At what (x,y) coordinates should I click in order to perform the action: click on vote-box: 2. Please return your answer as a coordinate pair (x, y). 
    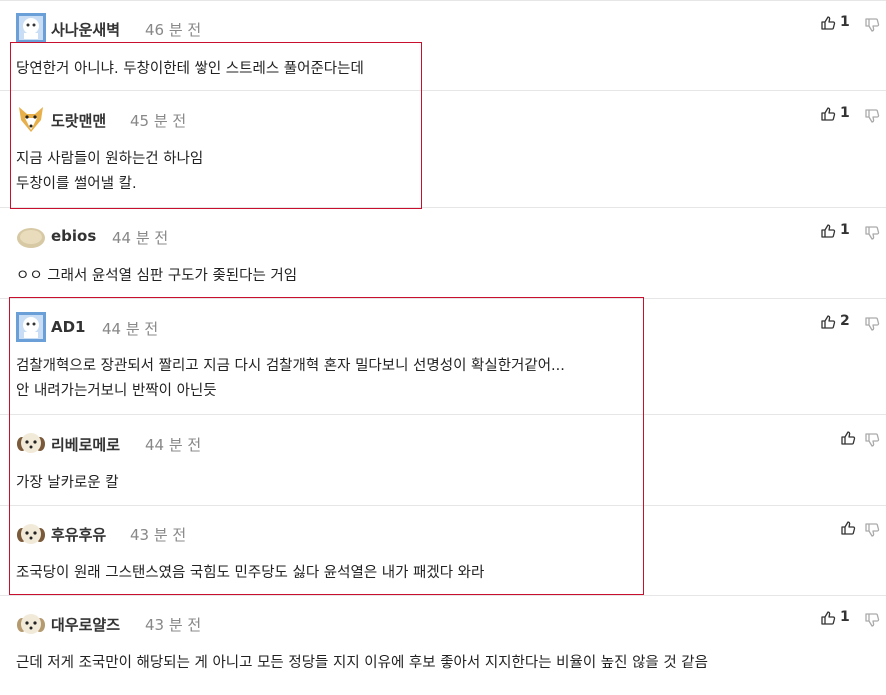
    Looking at the image, I should click on (853, 323).